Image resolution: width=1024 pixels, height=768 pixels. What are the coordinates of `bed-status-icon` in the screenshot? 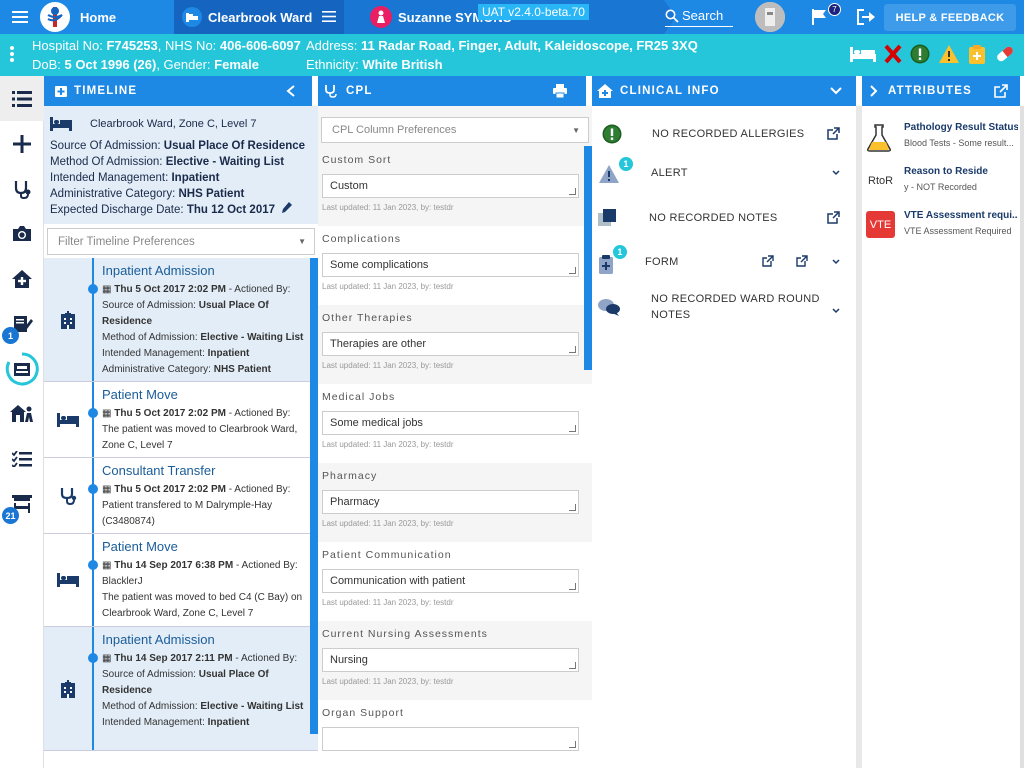 It's located at (863, 54).